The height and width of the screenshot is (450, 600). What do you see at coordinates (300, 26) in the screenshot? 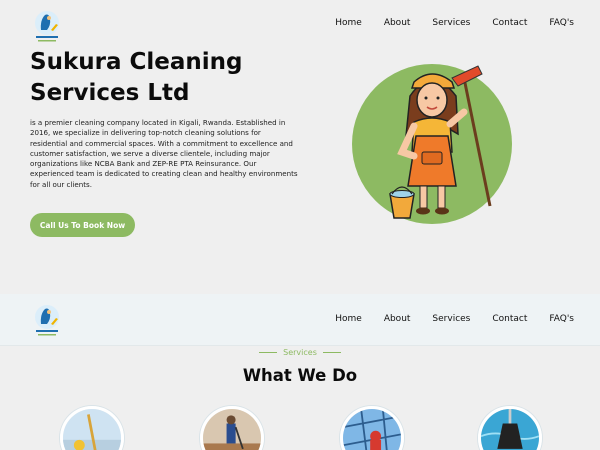
I see `top-navbar: Home About Services Contact FAQ's` at bounding box center [300, 26].